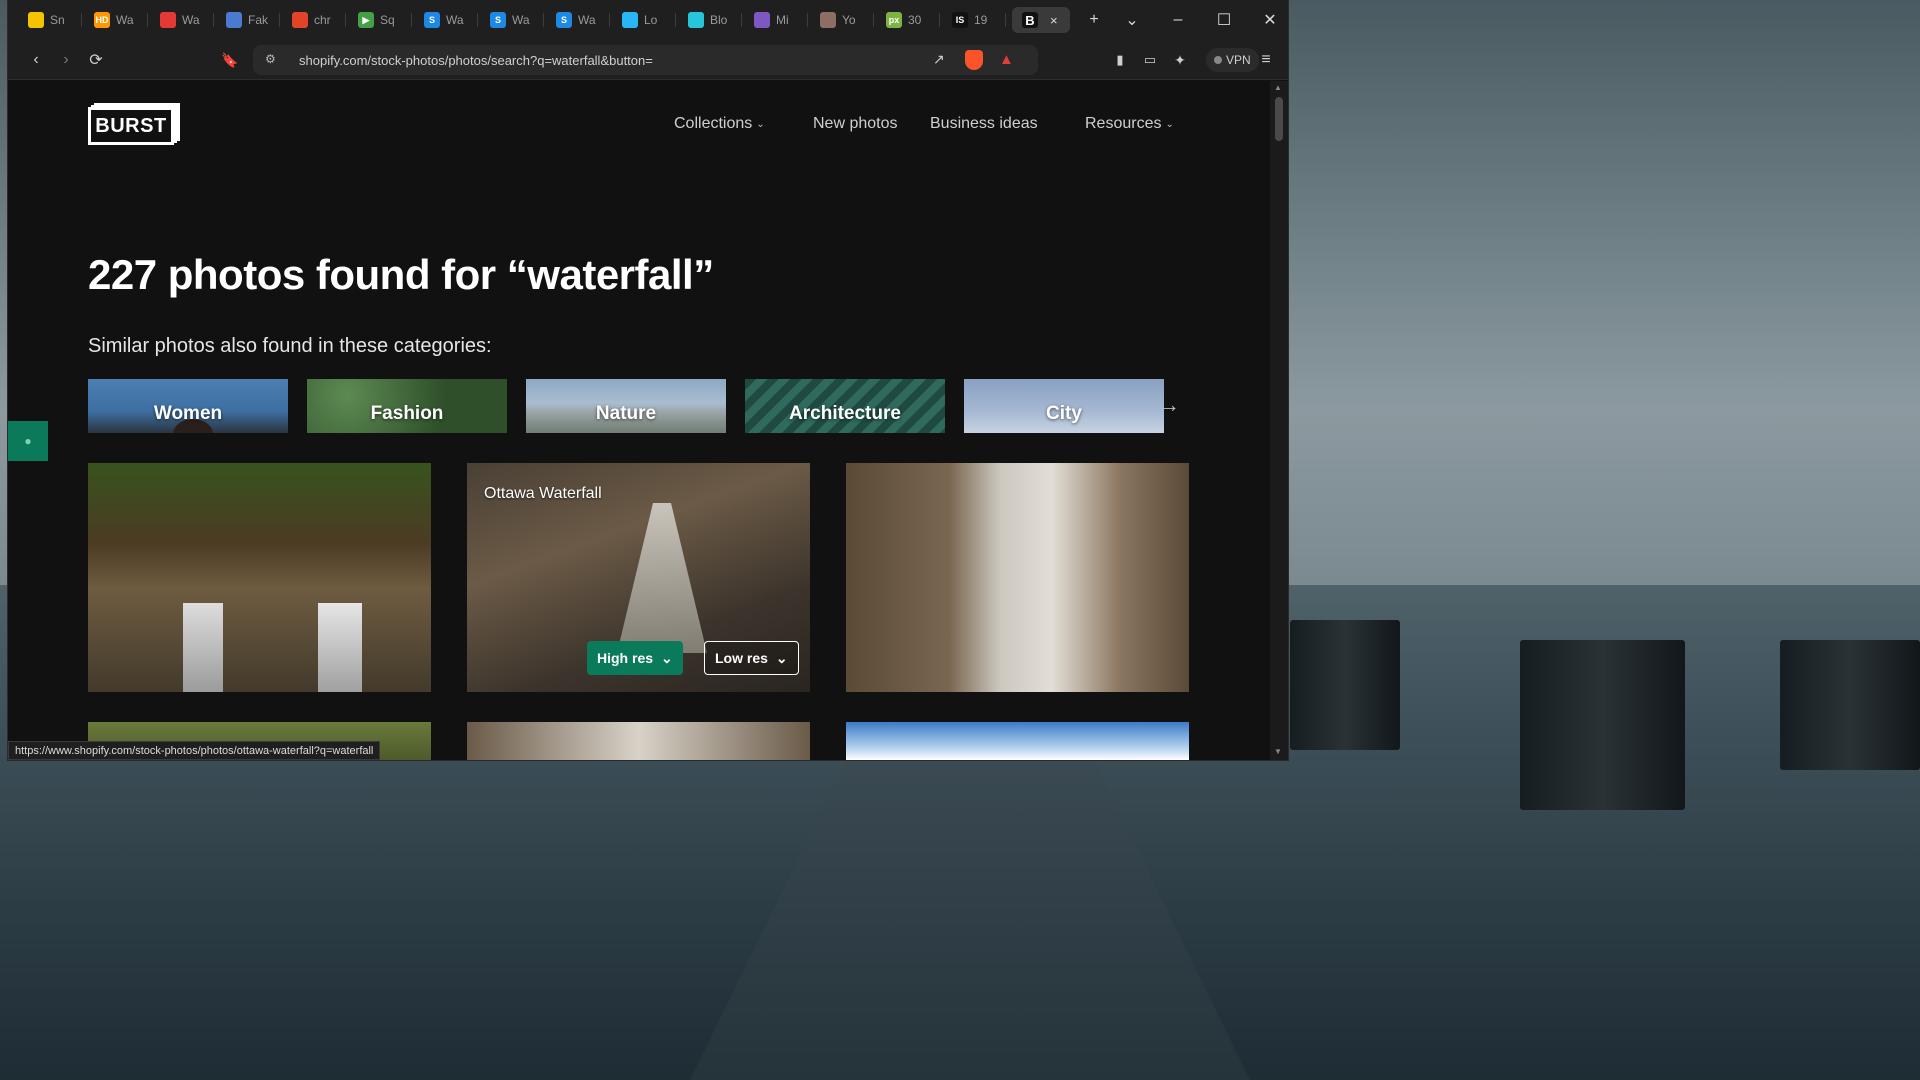 This screenshot has height=1080, width=1920. Describe the element at coordinates (134, 124) in the screenshot. I see `burst-logo: BURST` at that location.